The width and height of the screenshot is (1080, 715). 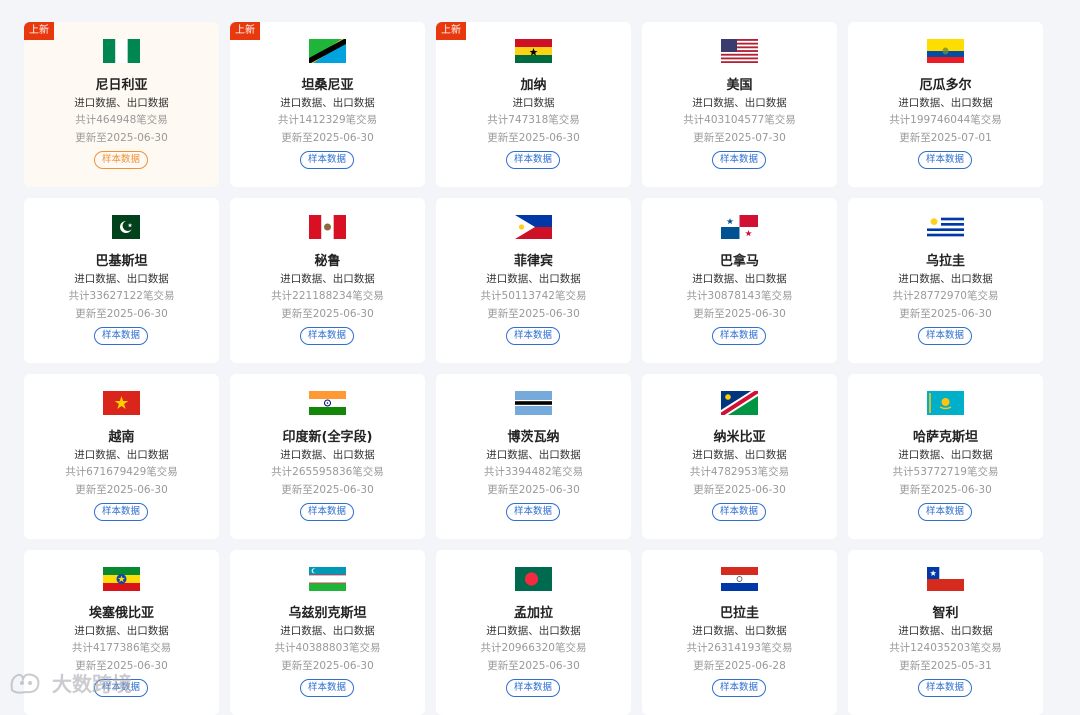 I want to click on transaction-count: 共计4782953笔交易, so click(x=739, y=472).